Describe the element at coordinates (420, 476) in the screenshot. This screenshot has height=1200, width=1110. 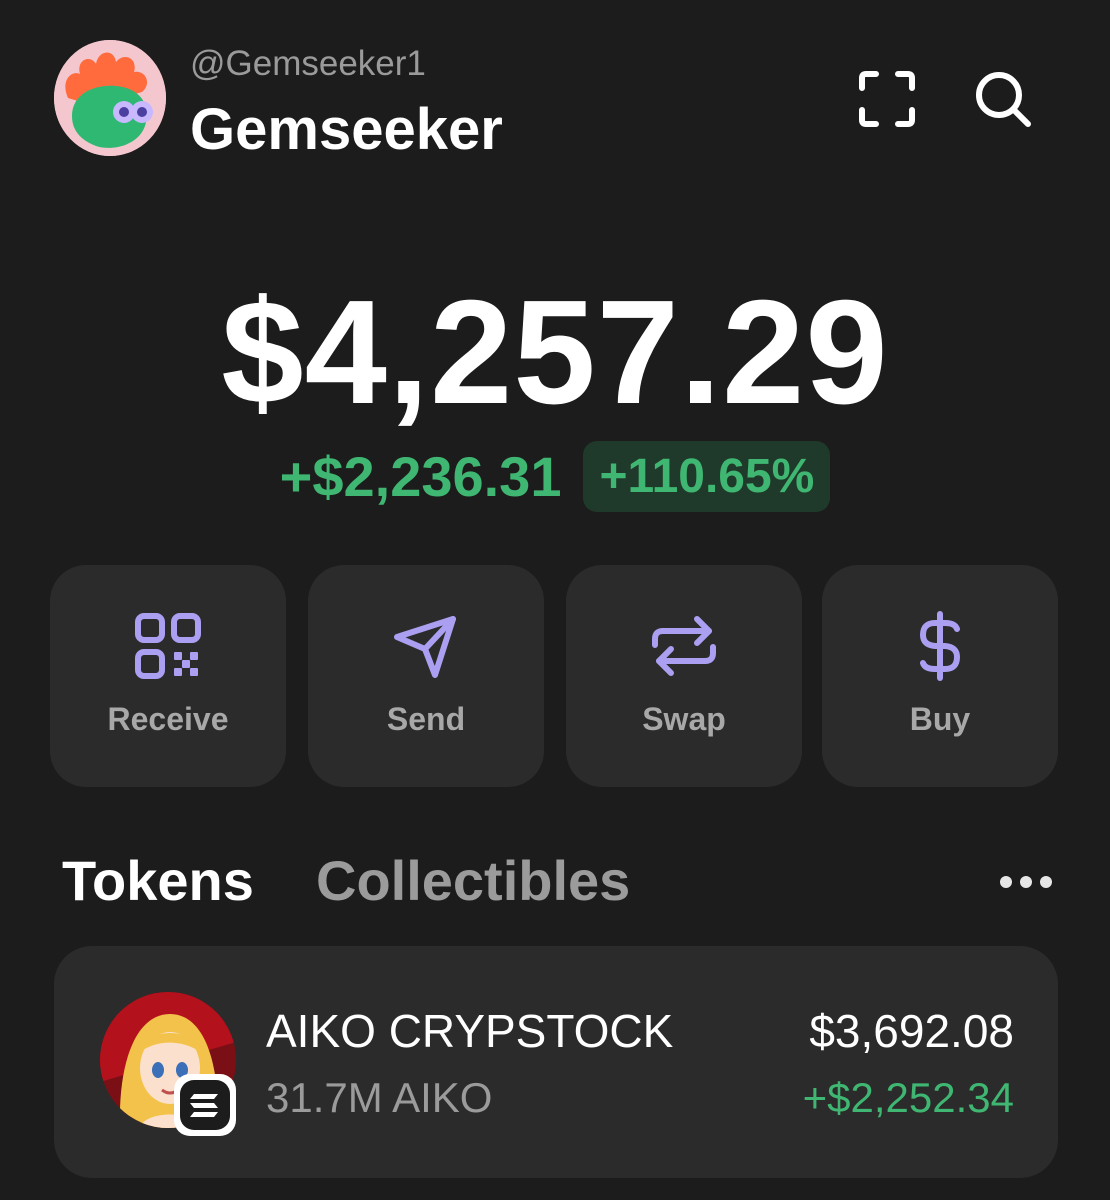
I see `change-amount: +$2,236.31` at that location.